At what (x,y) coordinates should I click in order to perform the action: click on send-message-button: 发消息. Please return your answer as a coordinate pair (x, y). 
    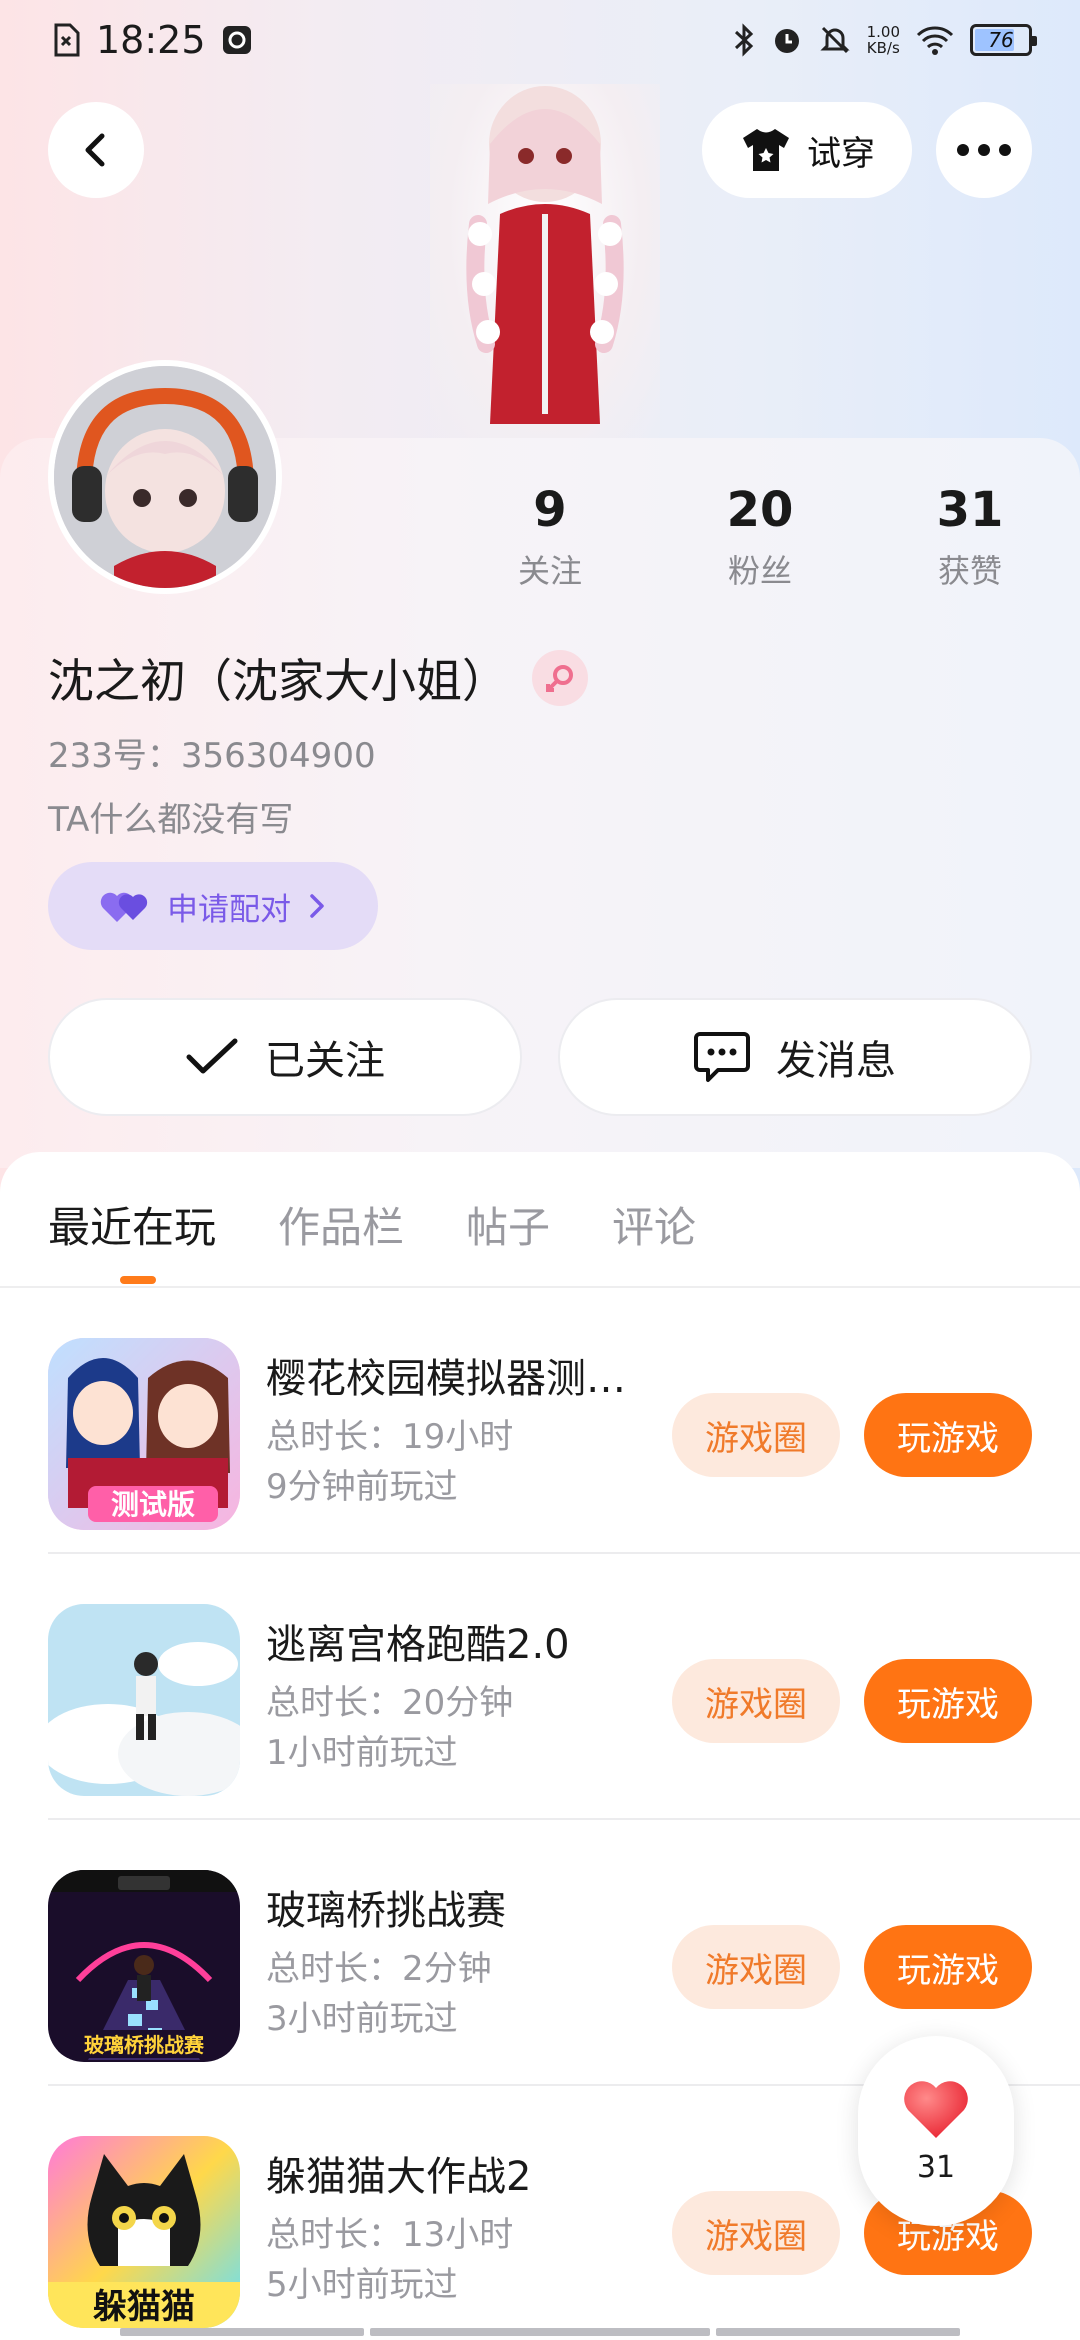
    Looking at the image, I should click on (795, 1057).